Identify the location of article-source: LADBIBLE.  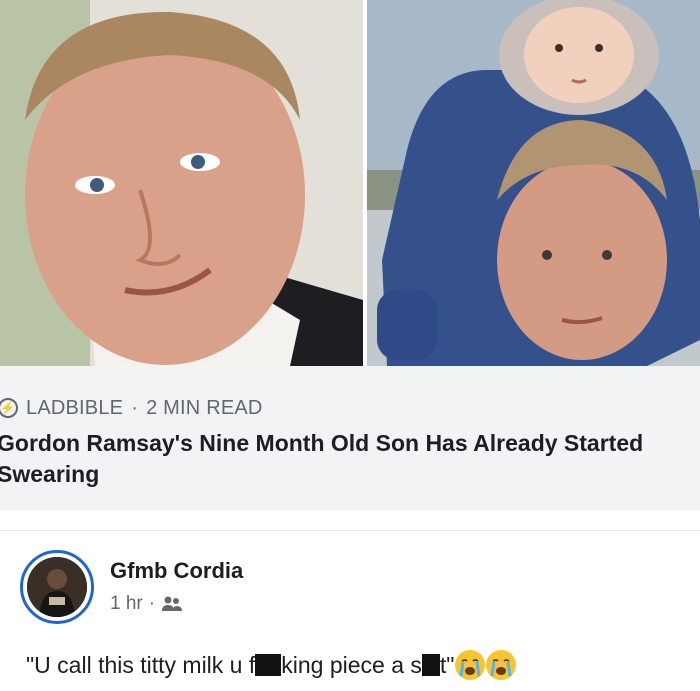
(75, 407).